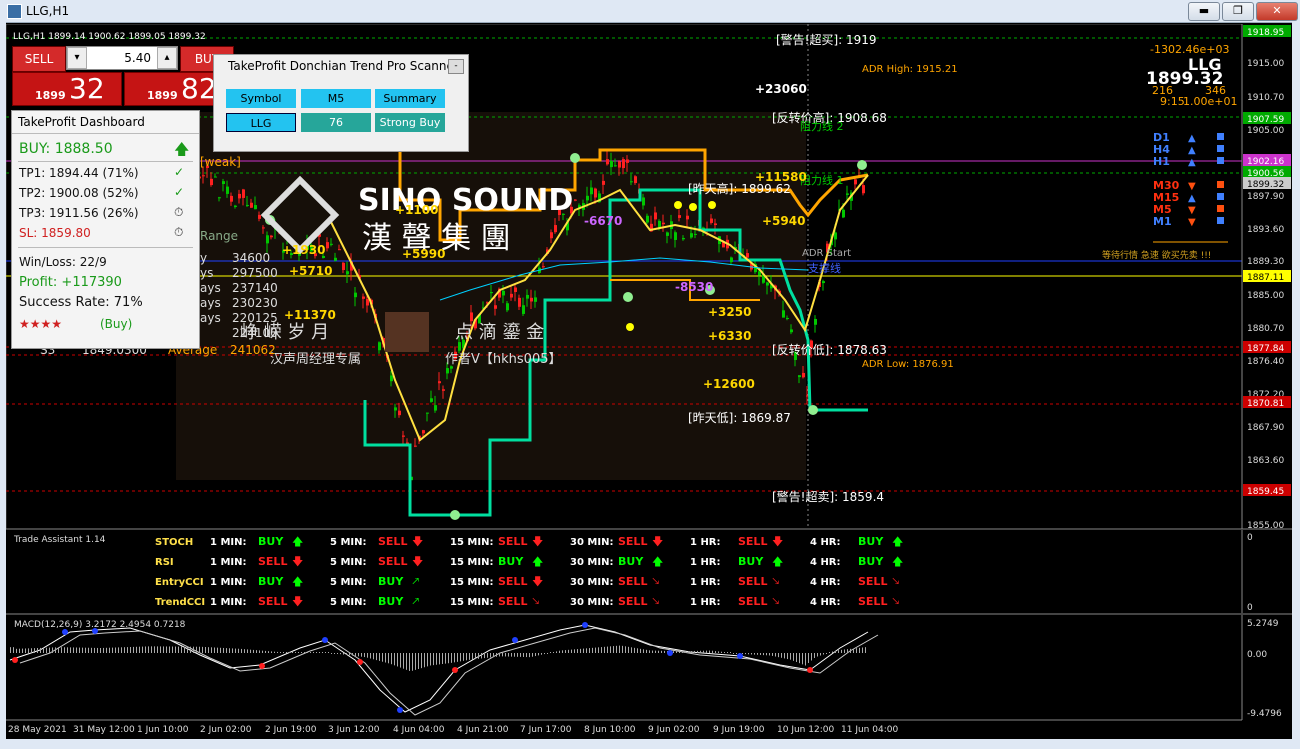 The width and height of the screenshot is (1300, 749). Describe the element at coordinates (1204, 11) in the screenshot. I see `minimize-button: ▬` at that location.